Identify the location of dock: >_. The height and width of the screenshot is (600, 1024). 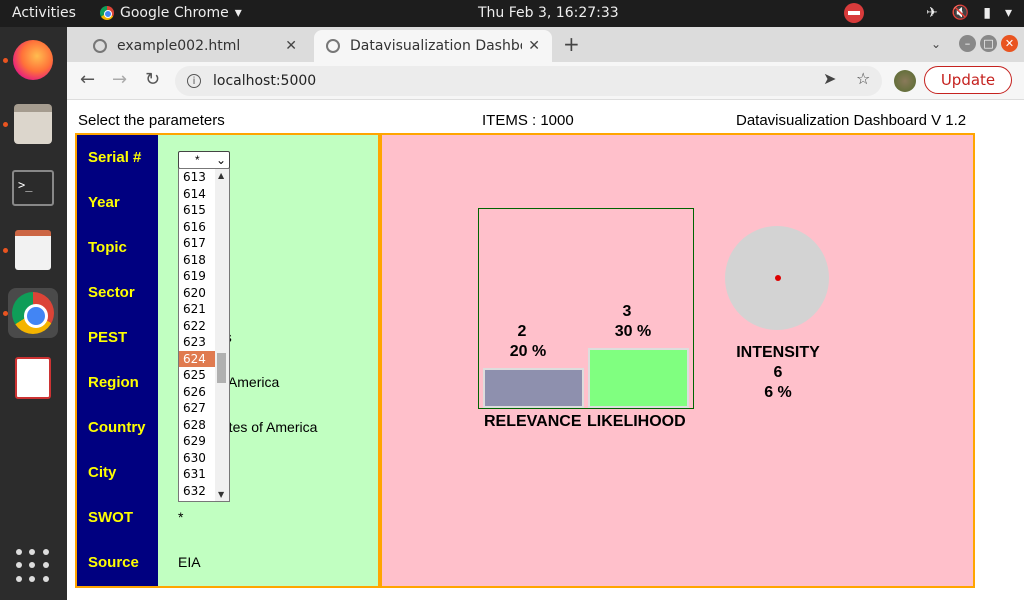
(33, 313).